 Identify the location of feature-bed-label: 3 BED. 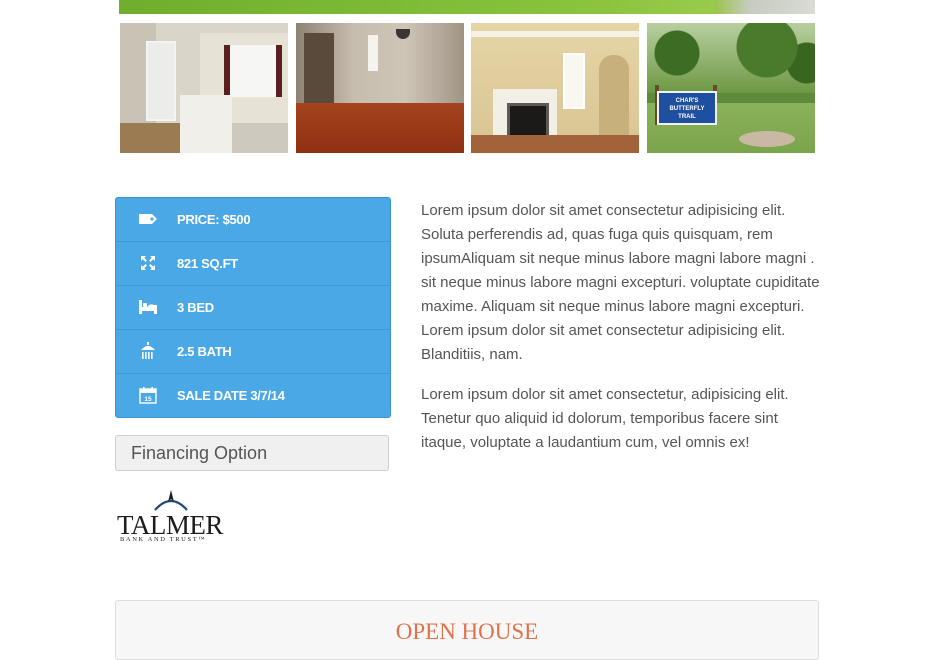
(195, 307).